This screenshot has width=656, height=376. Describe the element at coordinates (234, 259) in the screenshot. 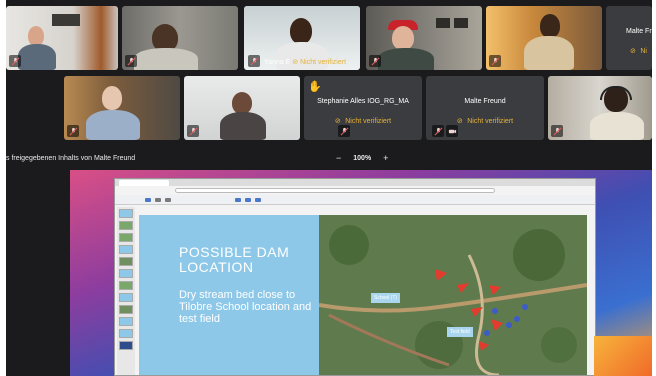

I see `slide-title: POSSIBLE DAM LOCATION` at that location.